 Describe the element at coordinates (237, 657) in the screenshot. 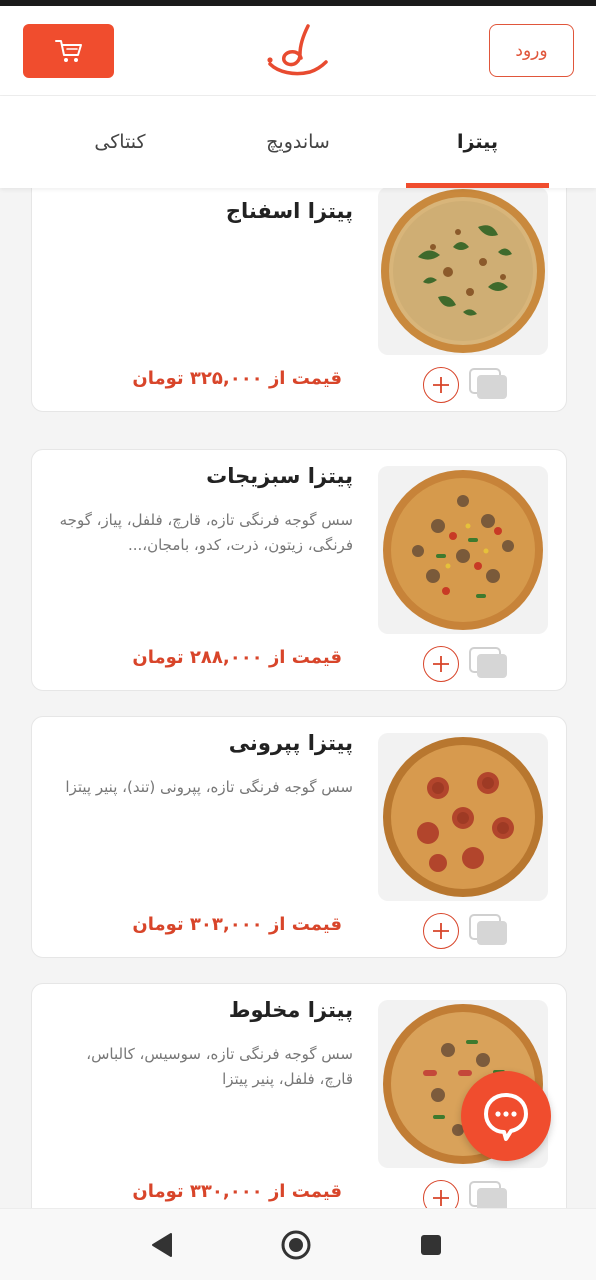

I see `product-price: قیمت از ۲۸۸,۰۰۰ تومان` at that location.